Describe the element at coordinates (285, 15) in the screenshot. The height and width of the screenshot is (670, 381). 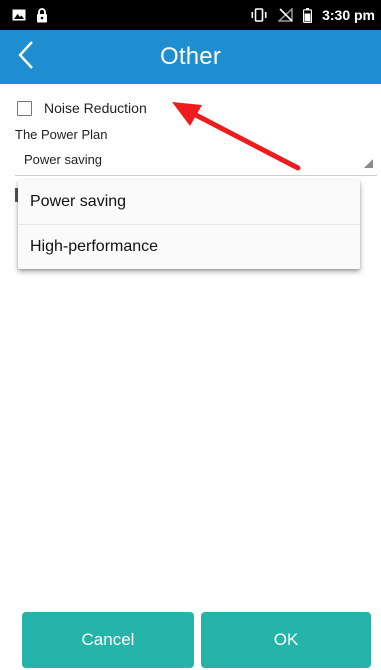
I see `no-signal-icon` at that location.